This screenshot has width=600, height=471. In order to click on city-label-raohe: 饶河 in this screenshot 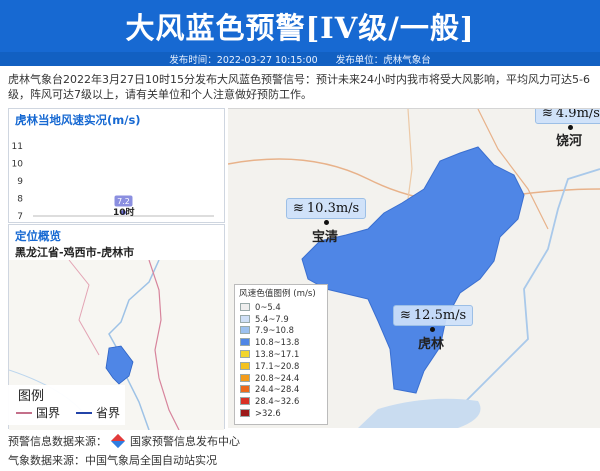, I will do `click(569, 141)`.